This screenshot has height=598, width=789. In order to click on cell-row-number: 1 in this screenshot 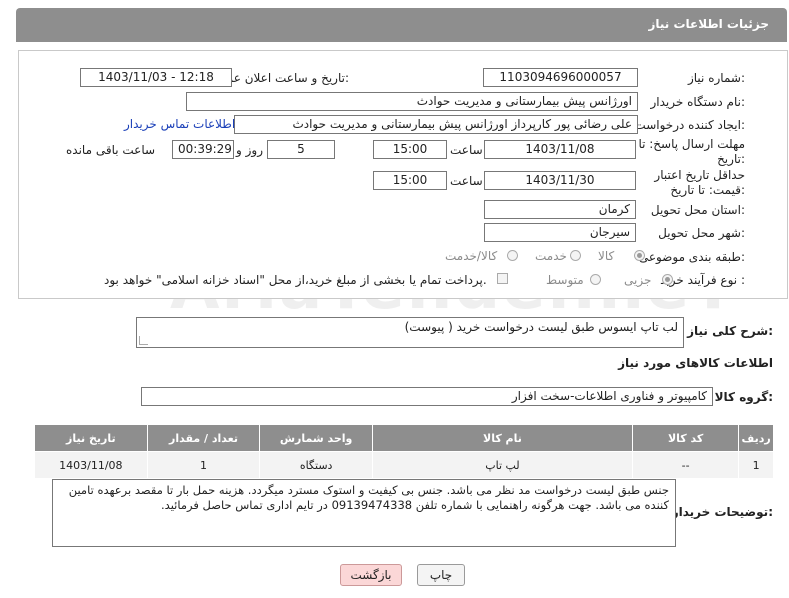, I will do `click(756, 465)`.